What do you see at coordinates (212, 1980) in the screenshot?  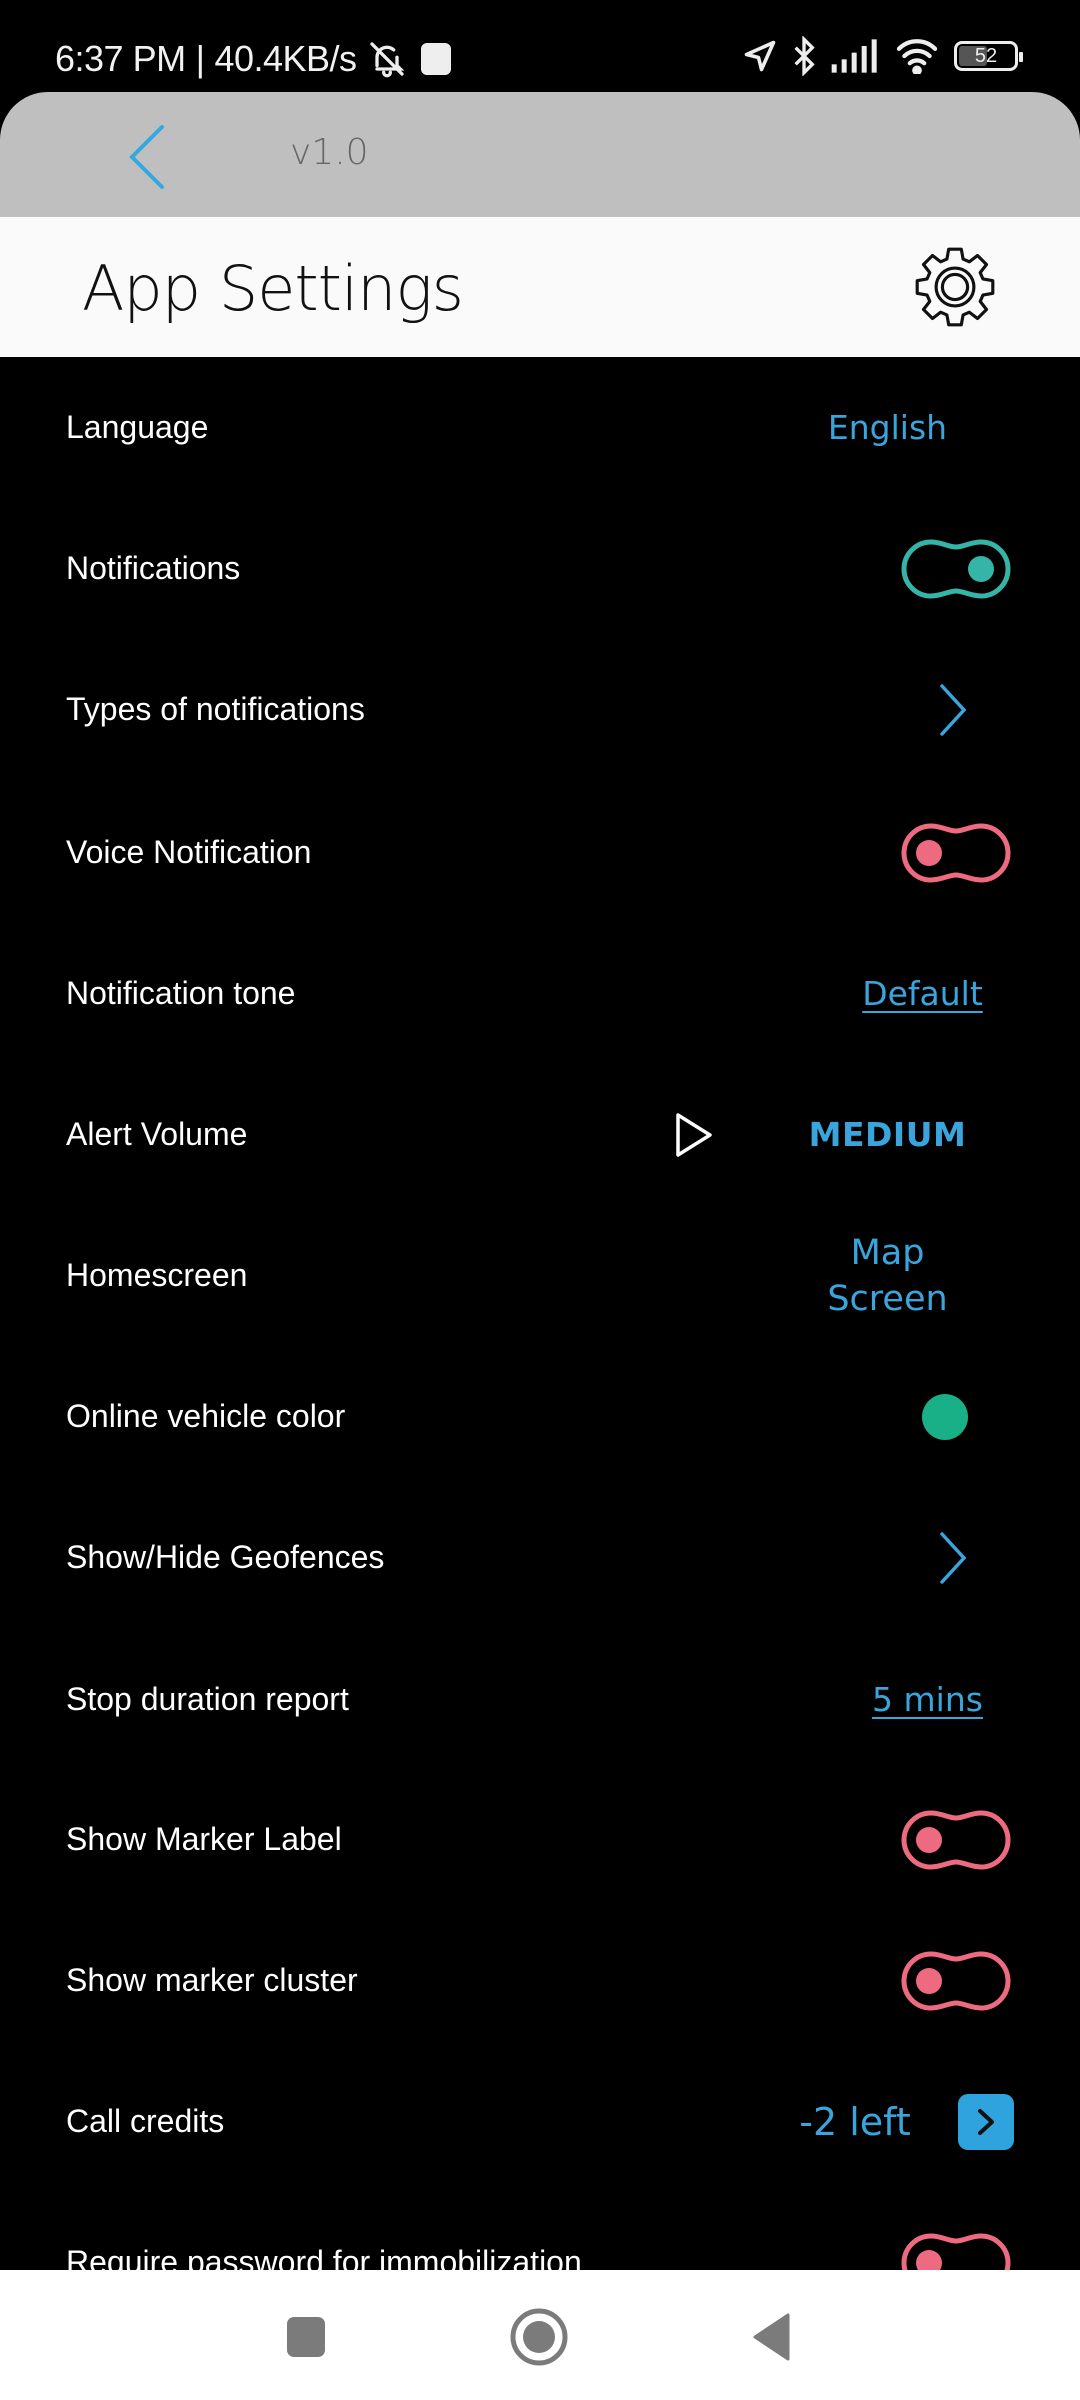 I see `setting-label: Show marker cluster` at bounding box center [212, 1980].